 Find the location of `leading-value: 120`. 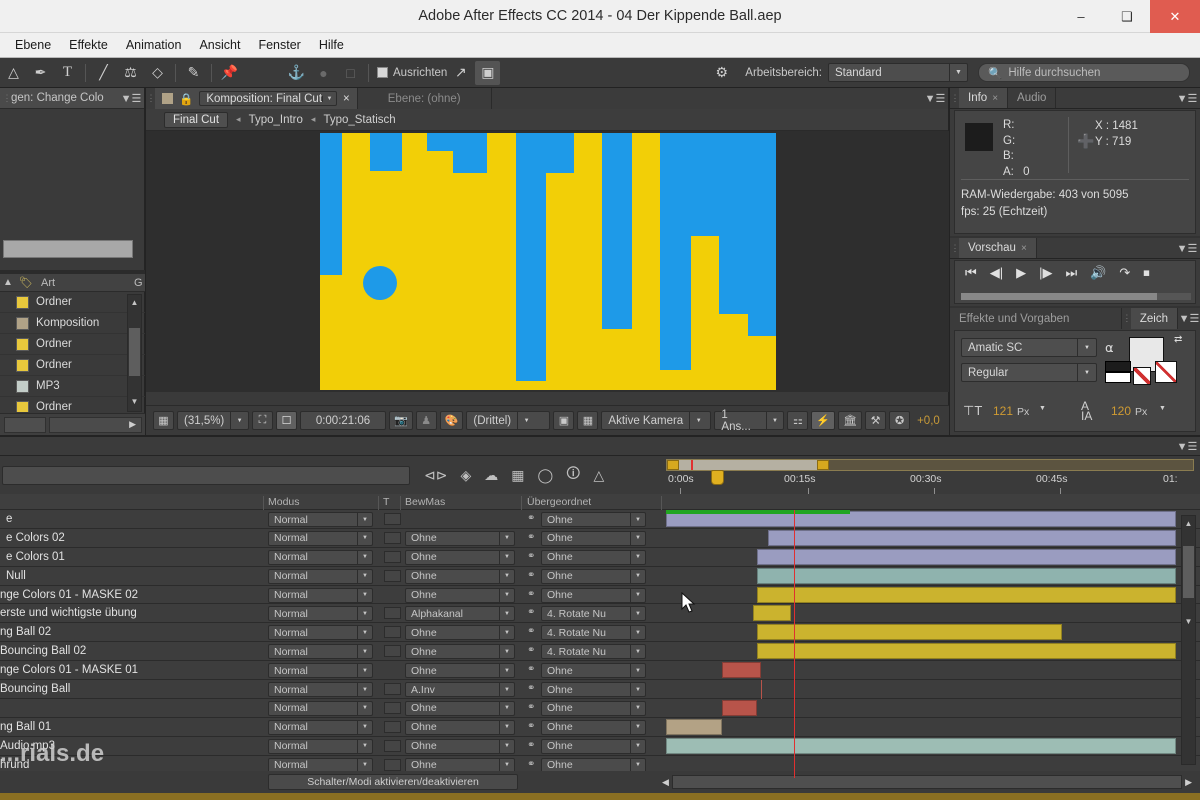

leading-value: 120 is located at coordinates (1121, 411).